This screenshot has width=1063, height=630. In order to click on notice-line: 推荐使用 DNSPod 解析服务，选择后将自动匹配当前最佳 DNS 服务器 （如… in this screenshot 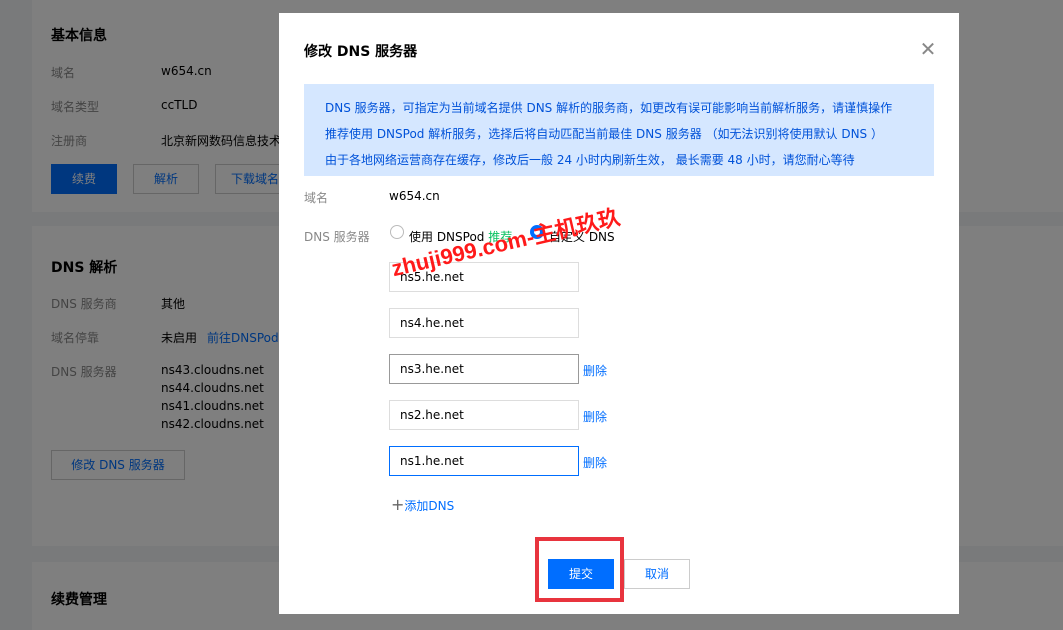, I will do `click(604, 134)`.